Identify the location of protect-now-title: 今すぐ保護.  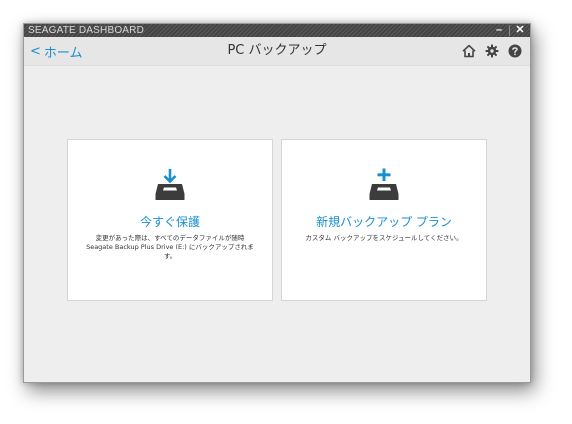
(169, 222).